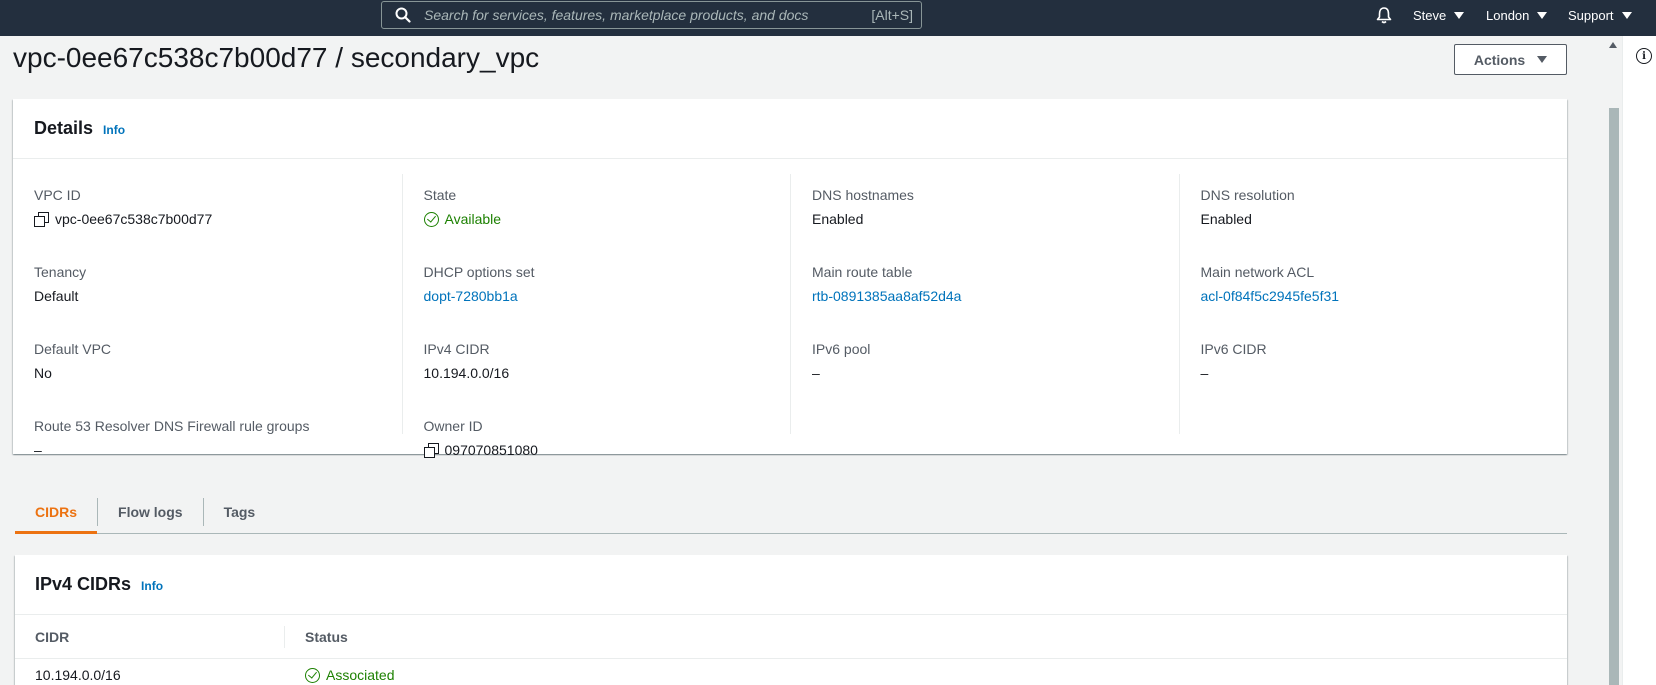 The height and width of the screenshot is (685, 1656). Describe the element at coordinates (862, 272) in the screenshot. I see `field-label: Main route table` at that location.